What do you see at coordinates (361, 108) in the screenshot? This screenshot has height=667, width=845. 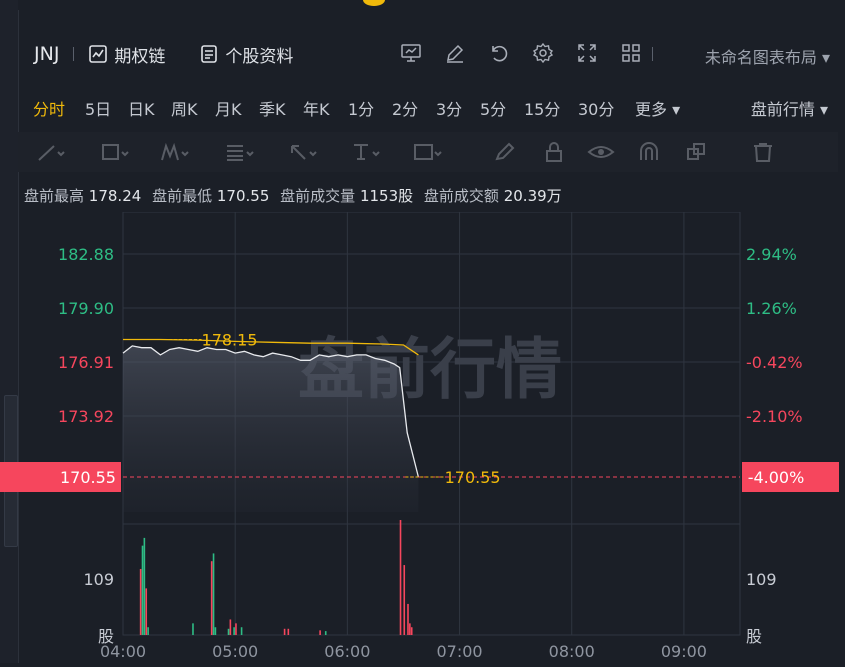 I see `period-tab-7: 1分` at bounding box center [361, 108].